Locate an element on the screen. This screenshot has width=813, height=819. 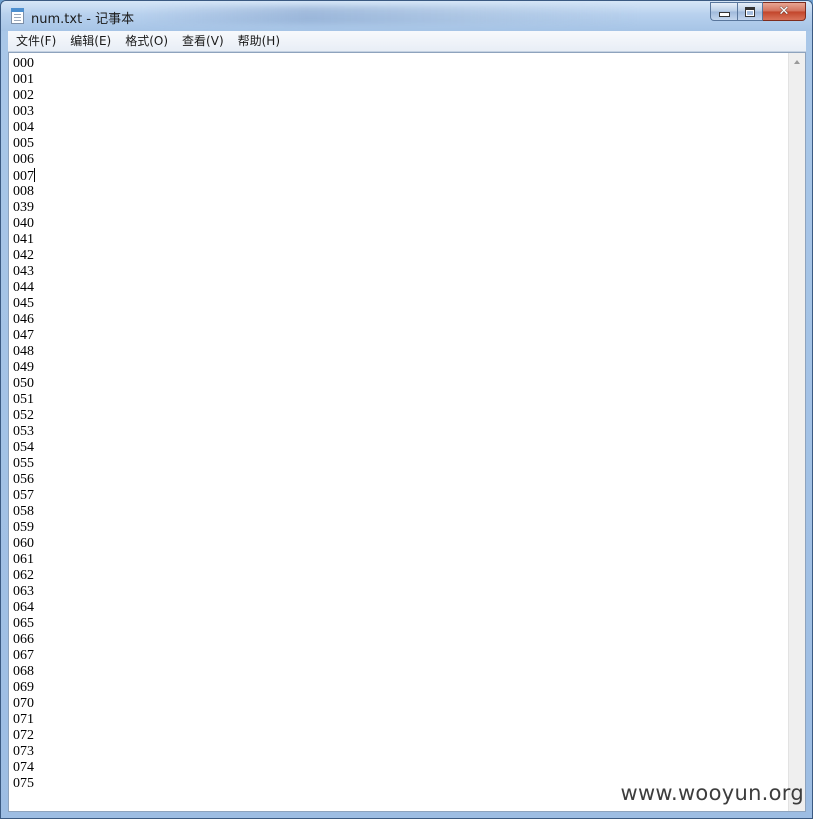
menu-file: 文件(F) is located at coordinates (36, 41).